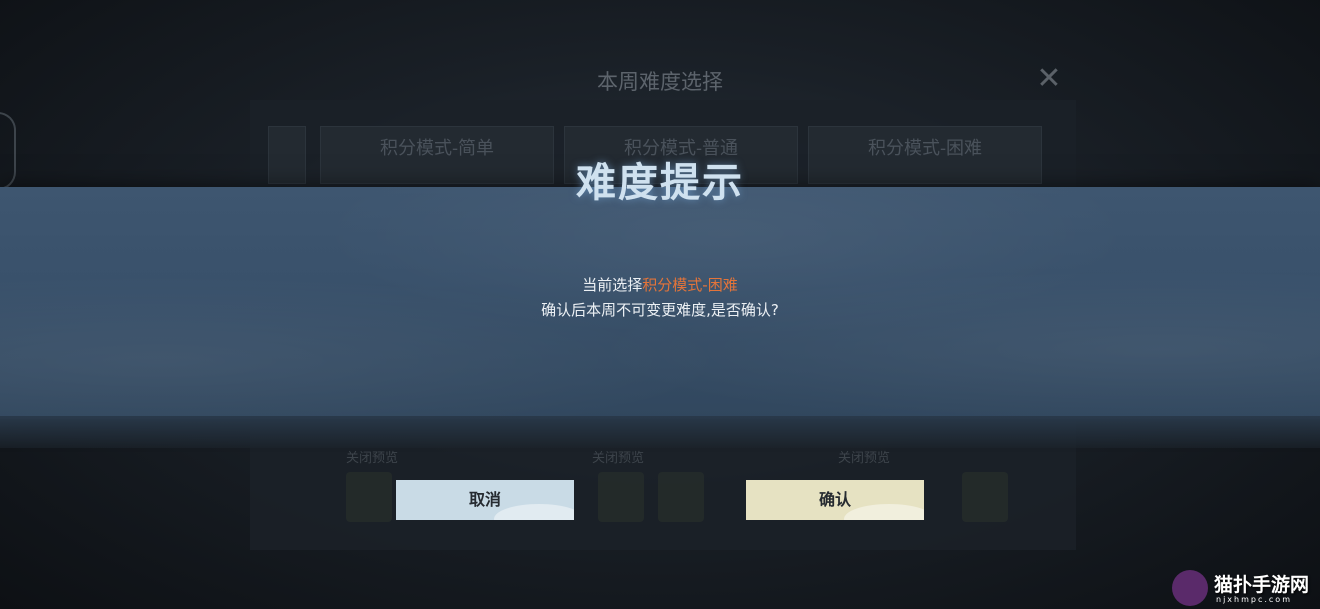  Describe the element at coordinates (612, 285) in the screenshot. I see `message-prefix: 当前选择` at that location.